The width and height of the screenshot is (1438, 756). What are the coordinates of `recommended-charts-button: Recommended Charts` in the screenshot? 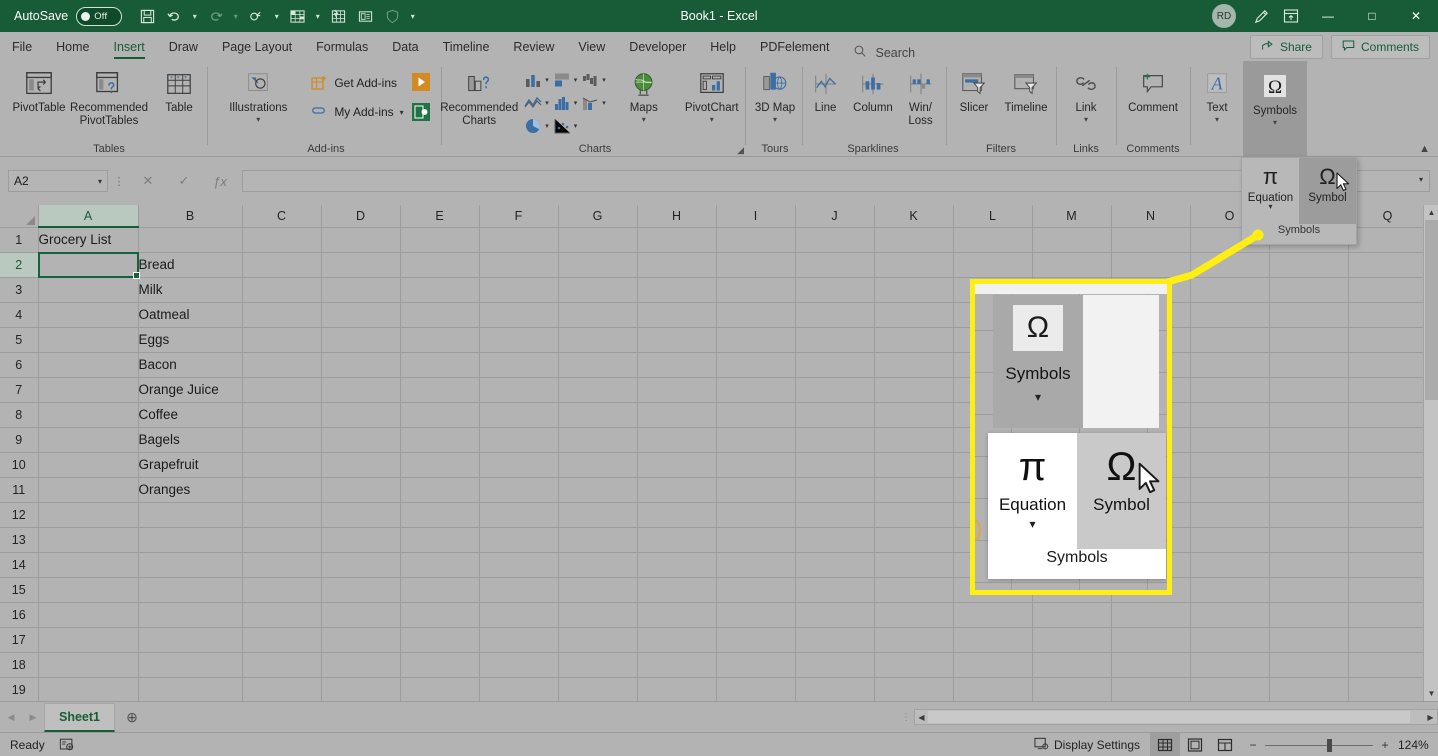 It's located at (479, 98).